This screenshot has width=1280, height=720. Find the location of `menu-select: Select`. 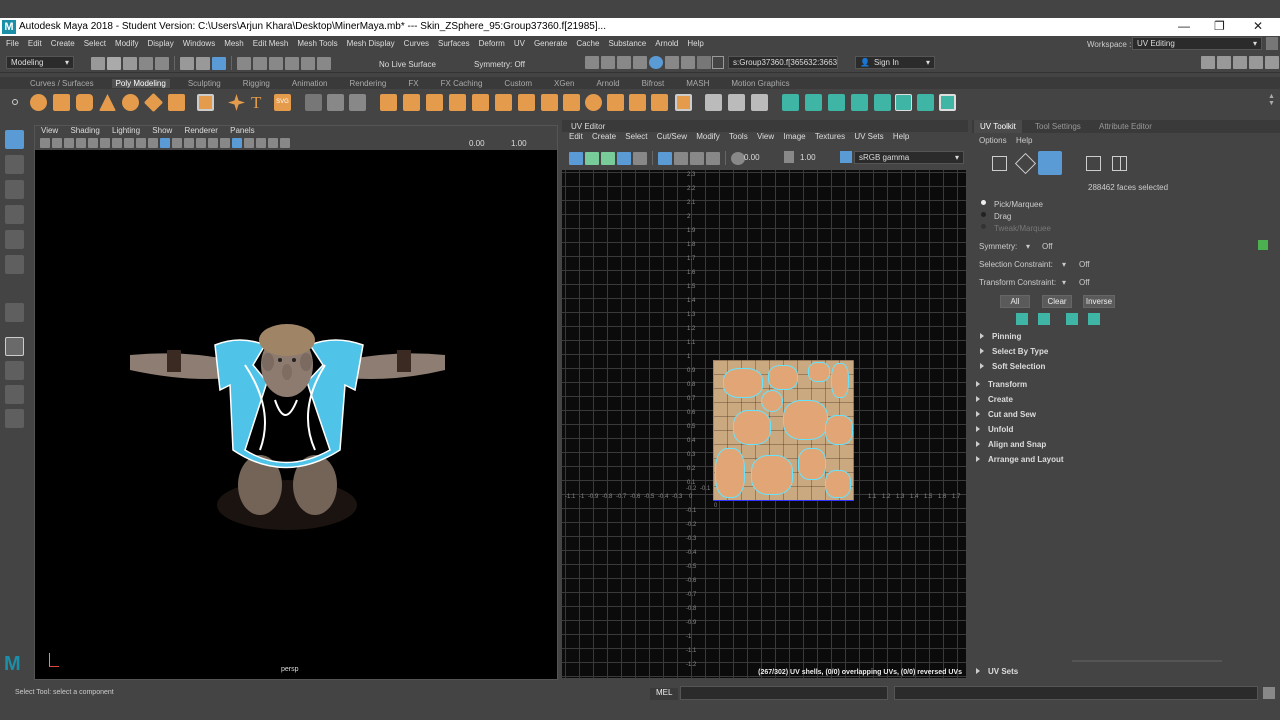

menu-select: Select is located at coordinates (95, 43).